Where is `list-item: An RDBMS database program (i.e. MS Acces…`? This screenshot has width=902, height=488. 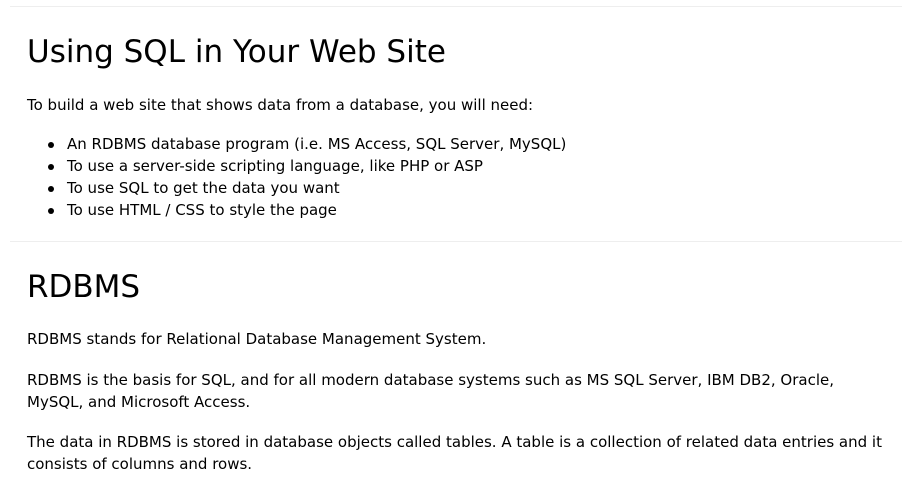
list-item: An RDBMS database program (i.e. MS Acces… is located at coordinates (296, 144).